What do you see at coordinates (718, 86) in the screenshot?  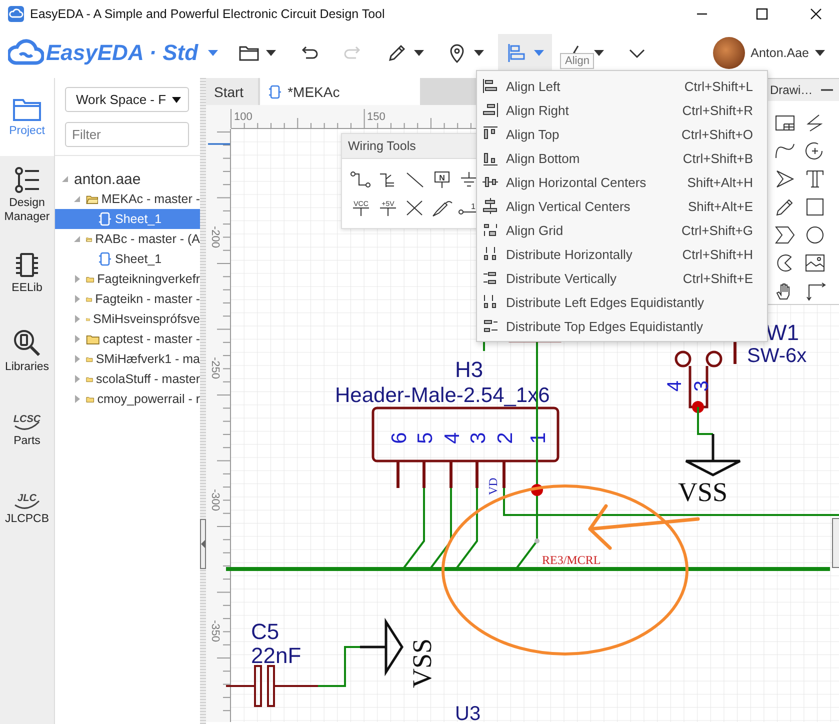 I see `shortcut-label: Ctrl+Shift+L` at bounding box center [718, 86].